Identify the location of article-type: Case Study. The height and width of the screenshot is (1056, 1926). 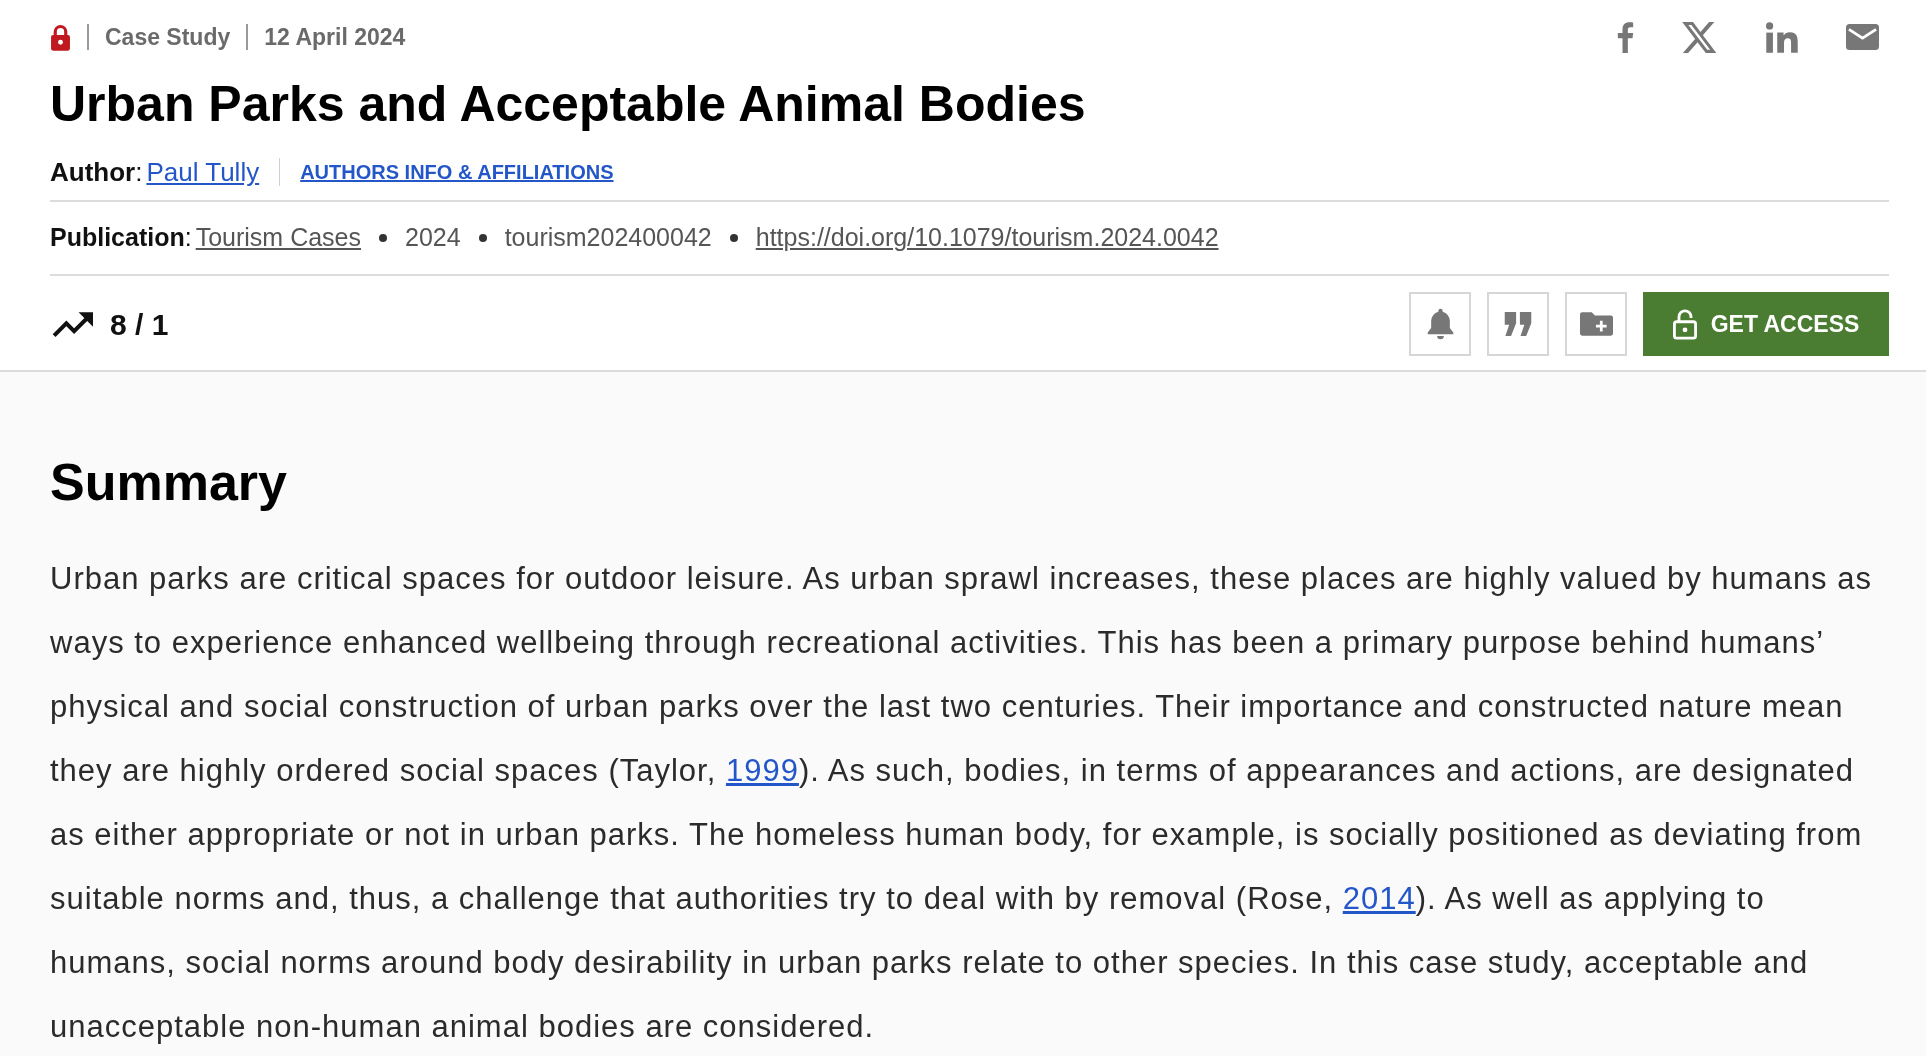
(168, 37).